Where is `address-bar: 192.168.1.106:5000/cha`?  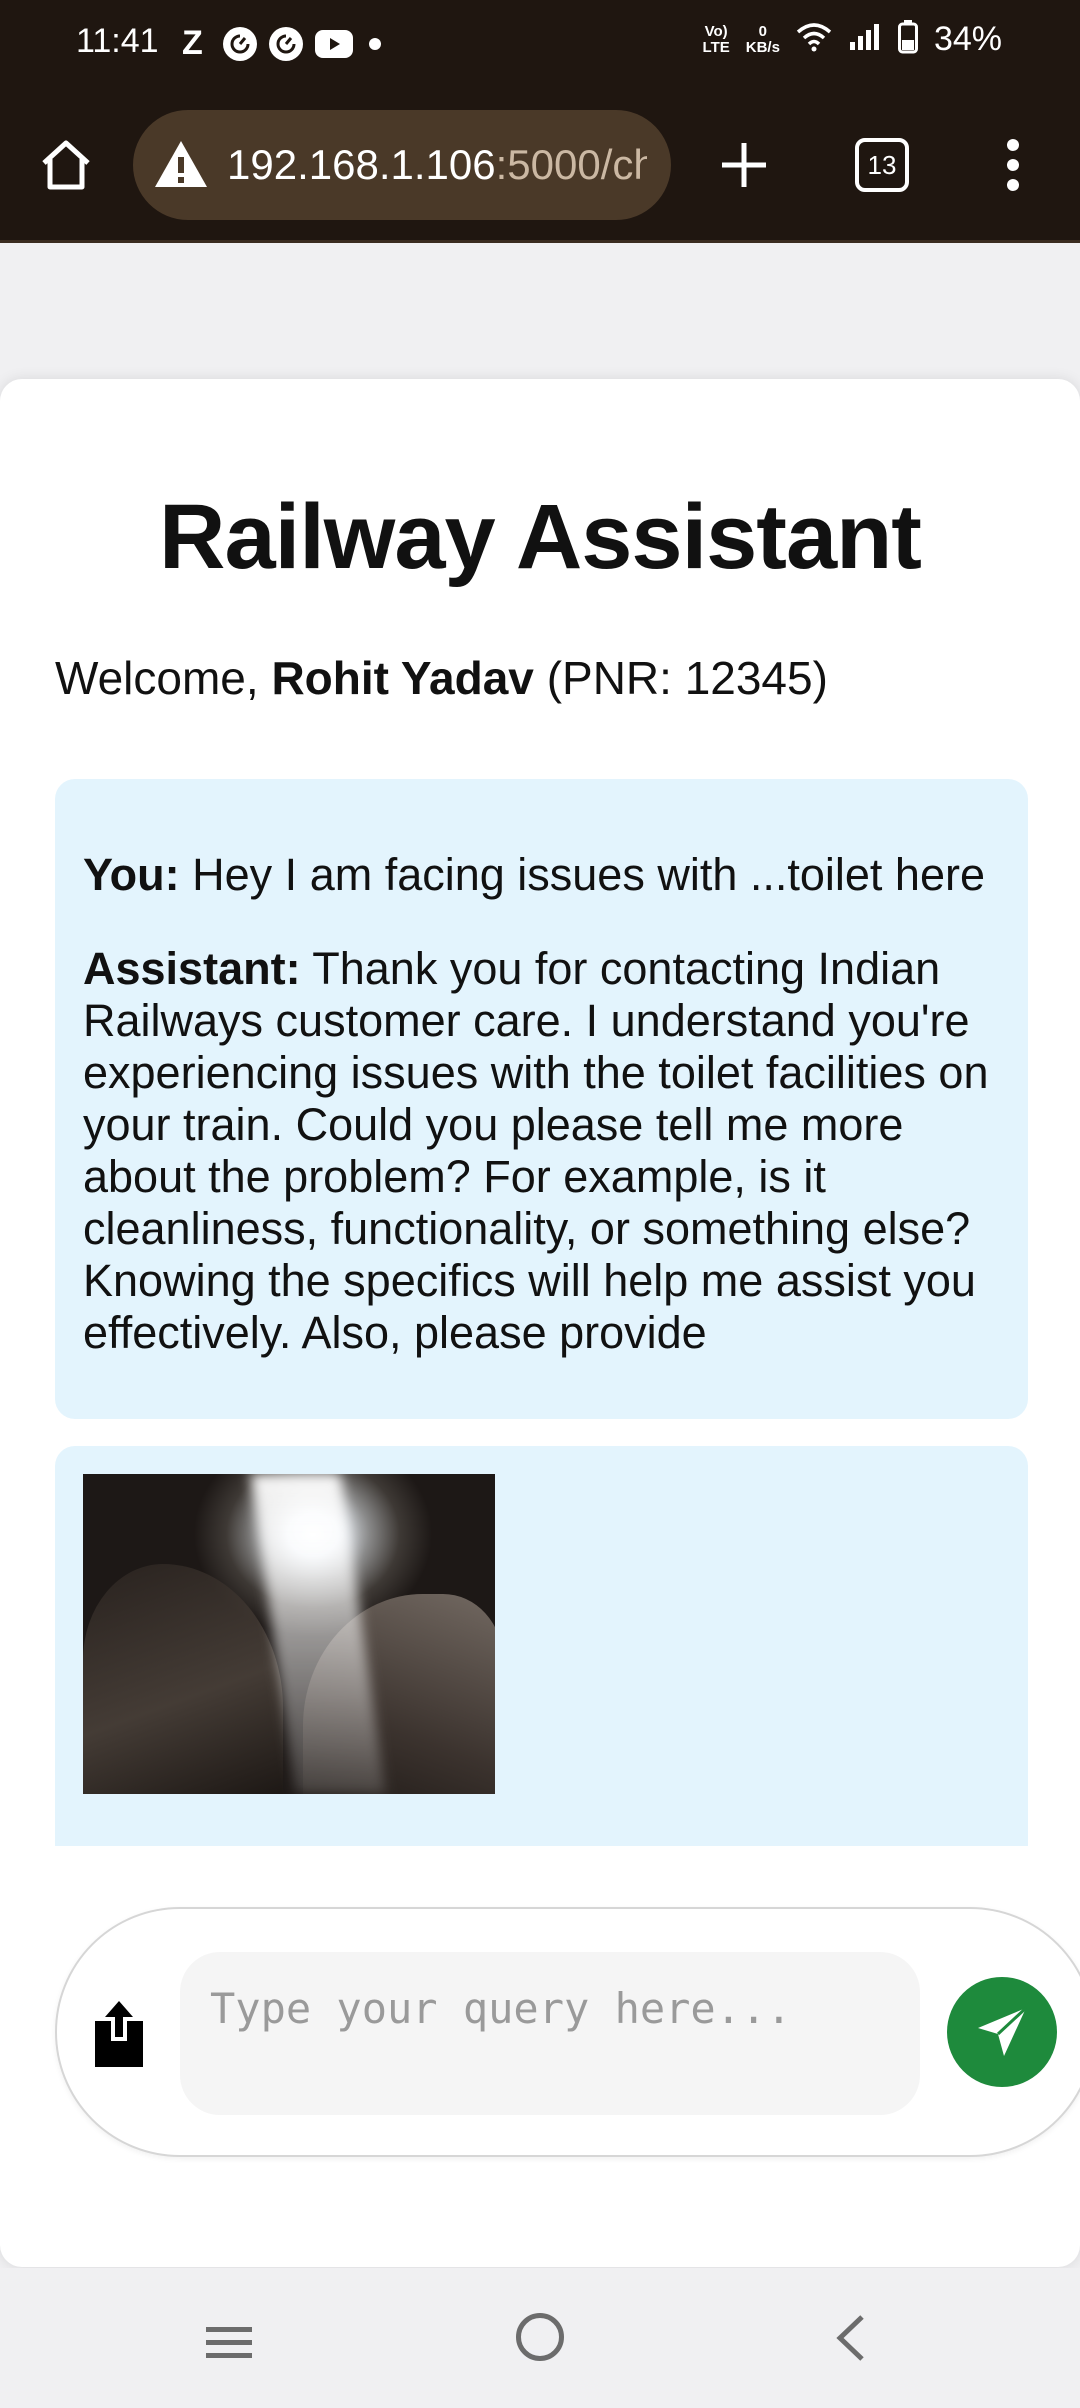 address-bar: 192.168.1.106:5000/cha is located at coordinates (402, 165).